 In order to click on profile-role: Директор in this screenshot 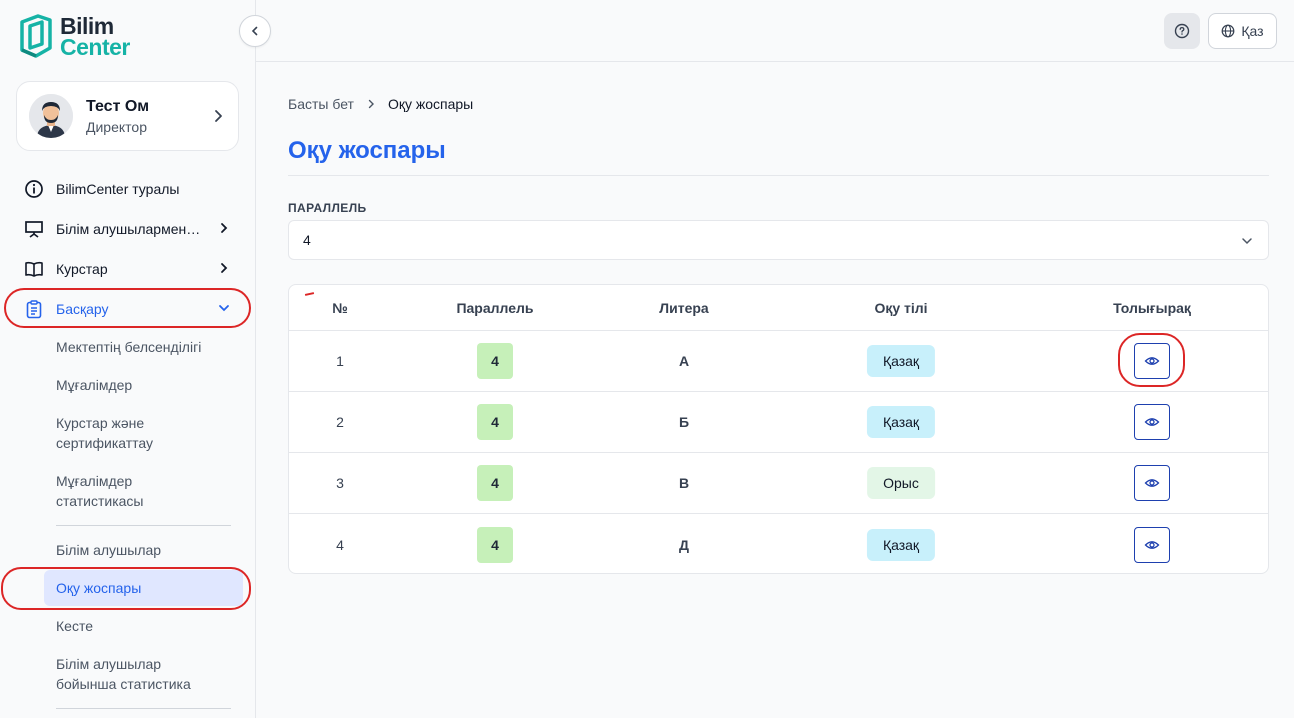, I will do `click(116, 126)`.